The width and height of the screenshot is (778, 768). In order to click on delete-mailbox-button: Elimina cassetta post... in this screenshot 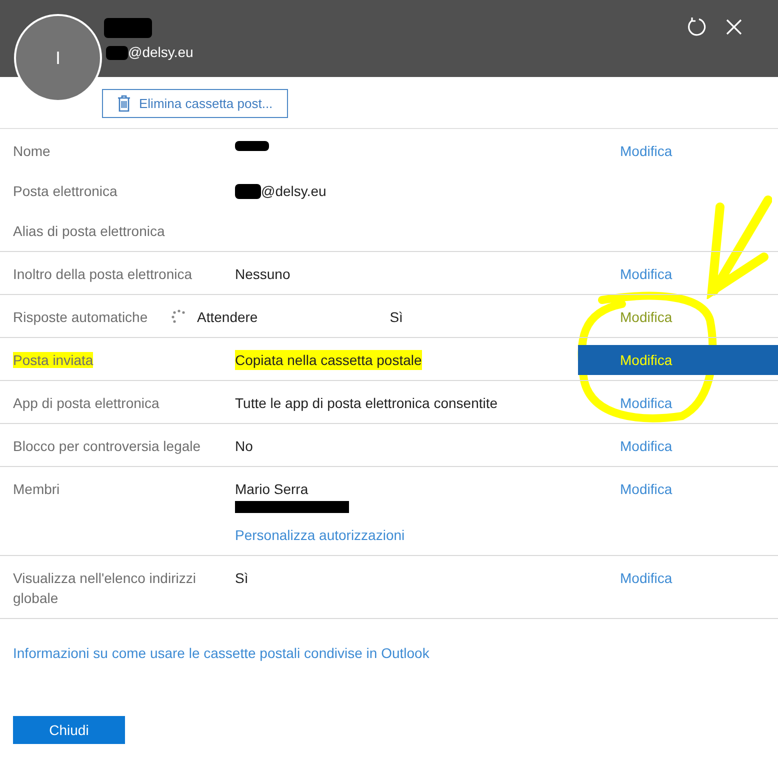, I will do `click(195, 103)`.